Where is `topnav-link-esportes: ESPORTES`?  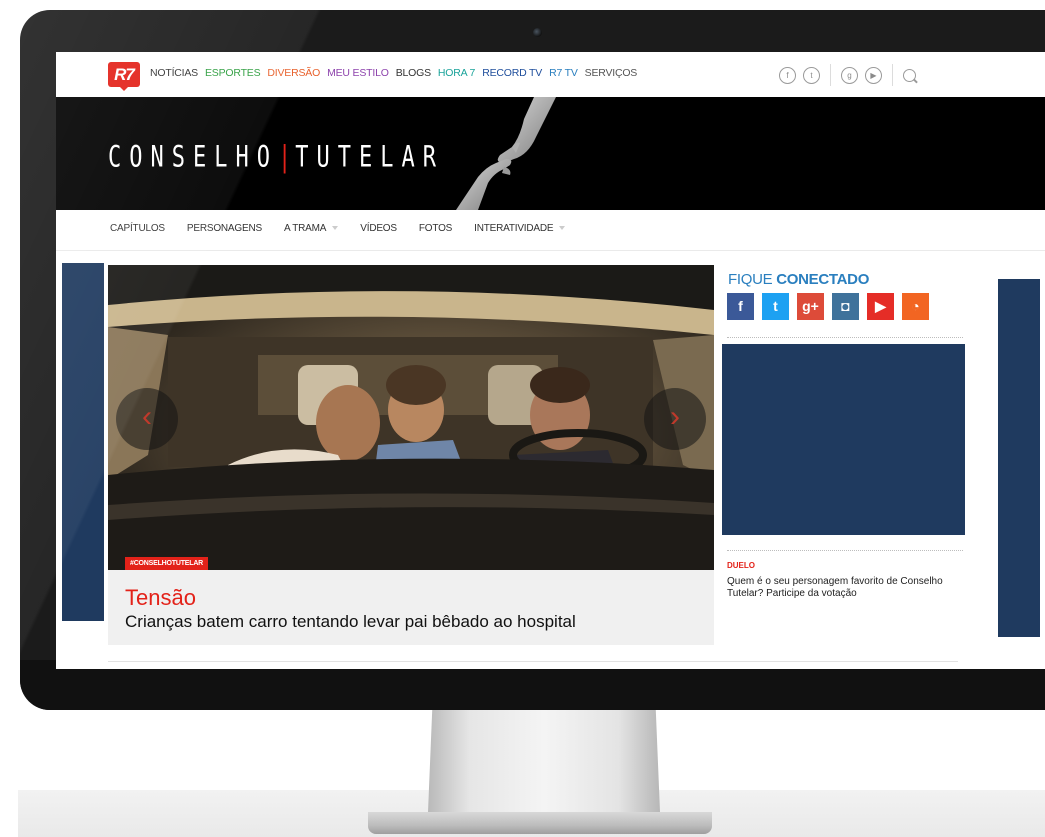
topnav-link-esportes: ESPORTES is located at coordinates (233, 73).